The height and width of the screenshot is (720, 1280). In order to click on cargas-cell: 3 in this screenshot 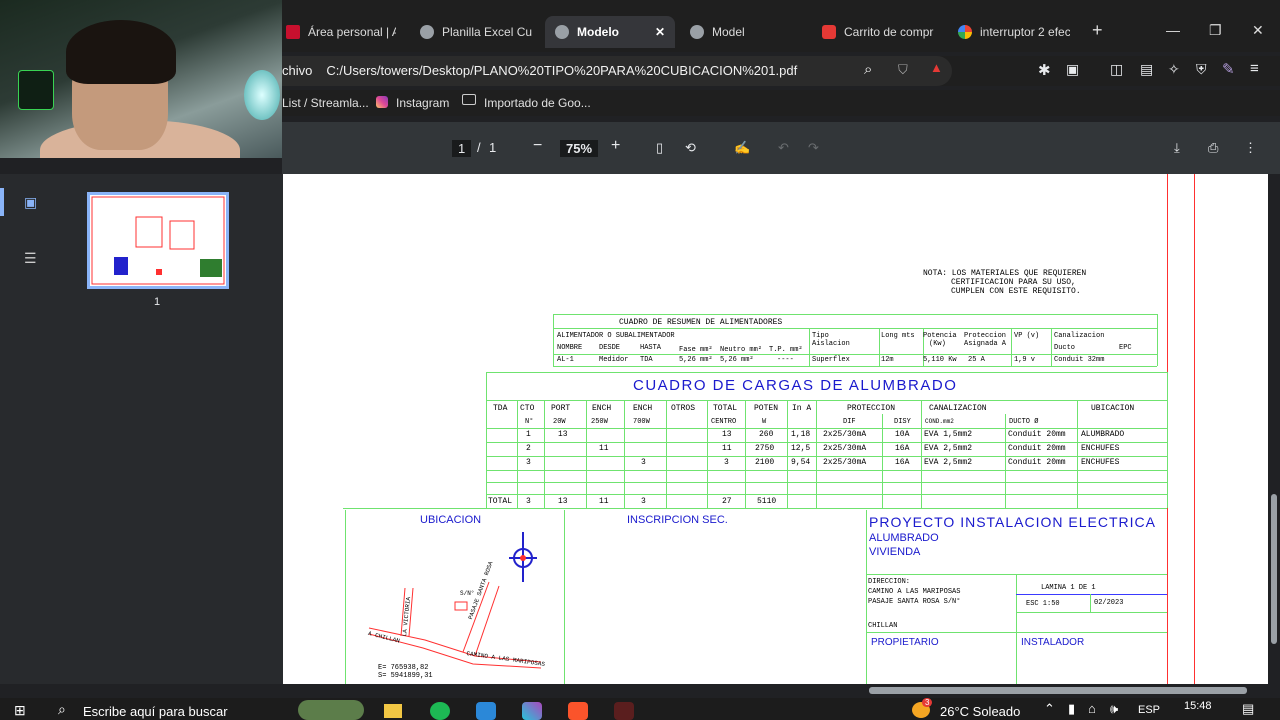, I will do `click(528, 462)`.